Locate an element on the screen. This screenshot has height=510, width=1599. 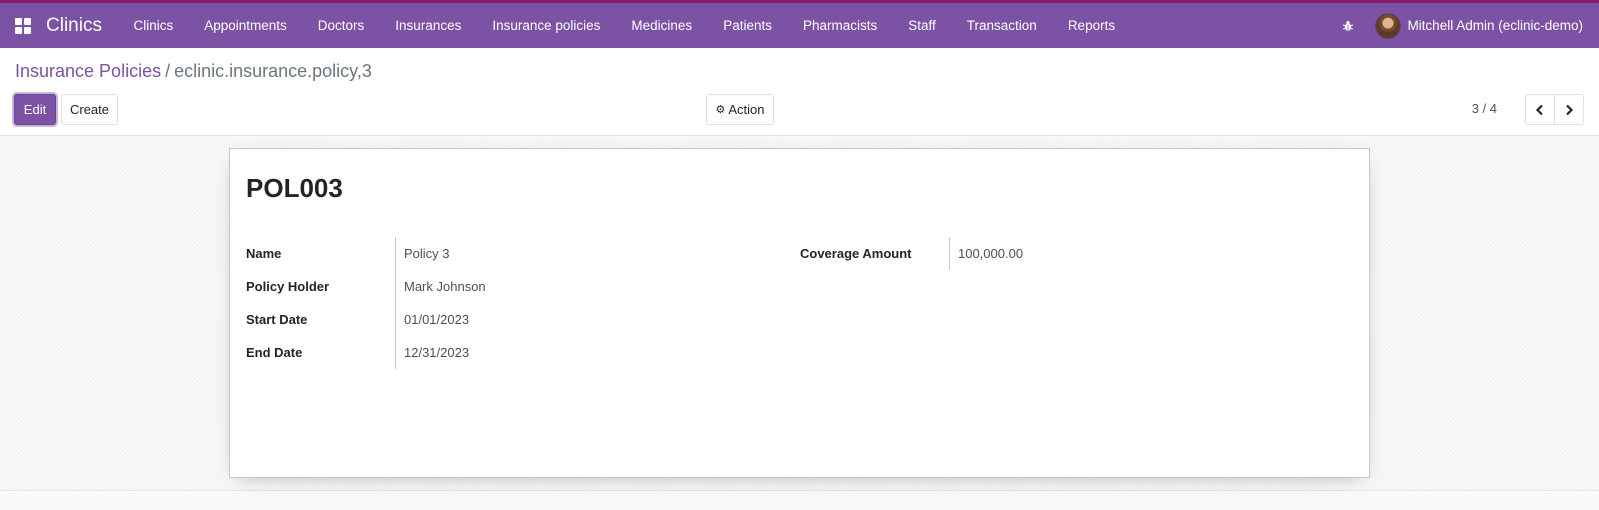
menu-item-transaction: Transaction is located at coordinates (1001, 25).